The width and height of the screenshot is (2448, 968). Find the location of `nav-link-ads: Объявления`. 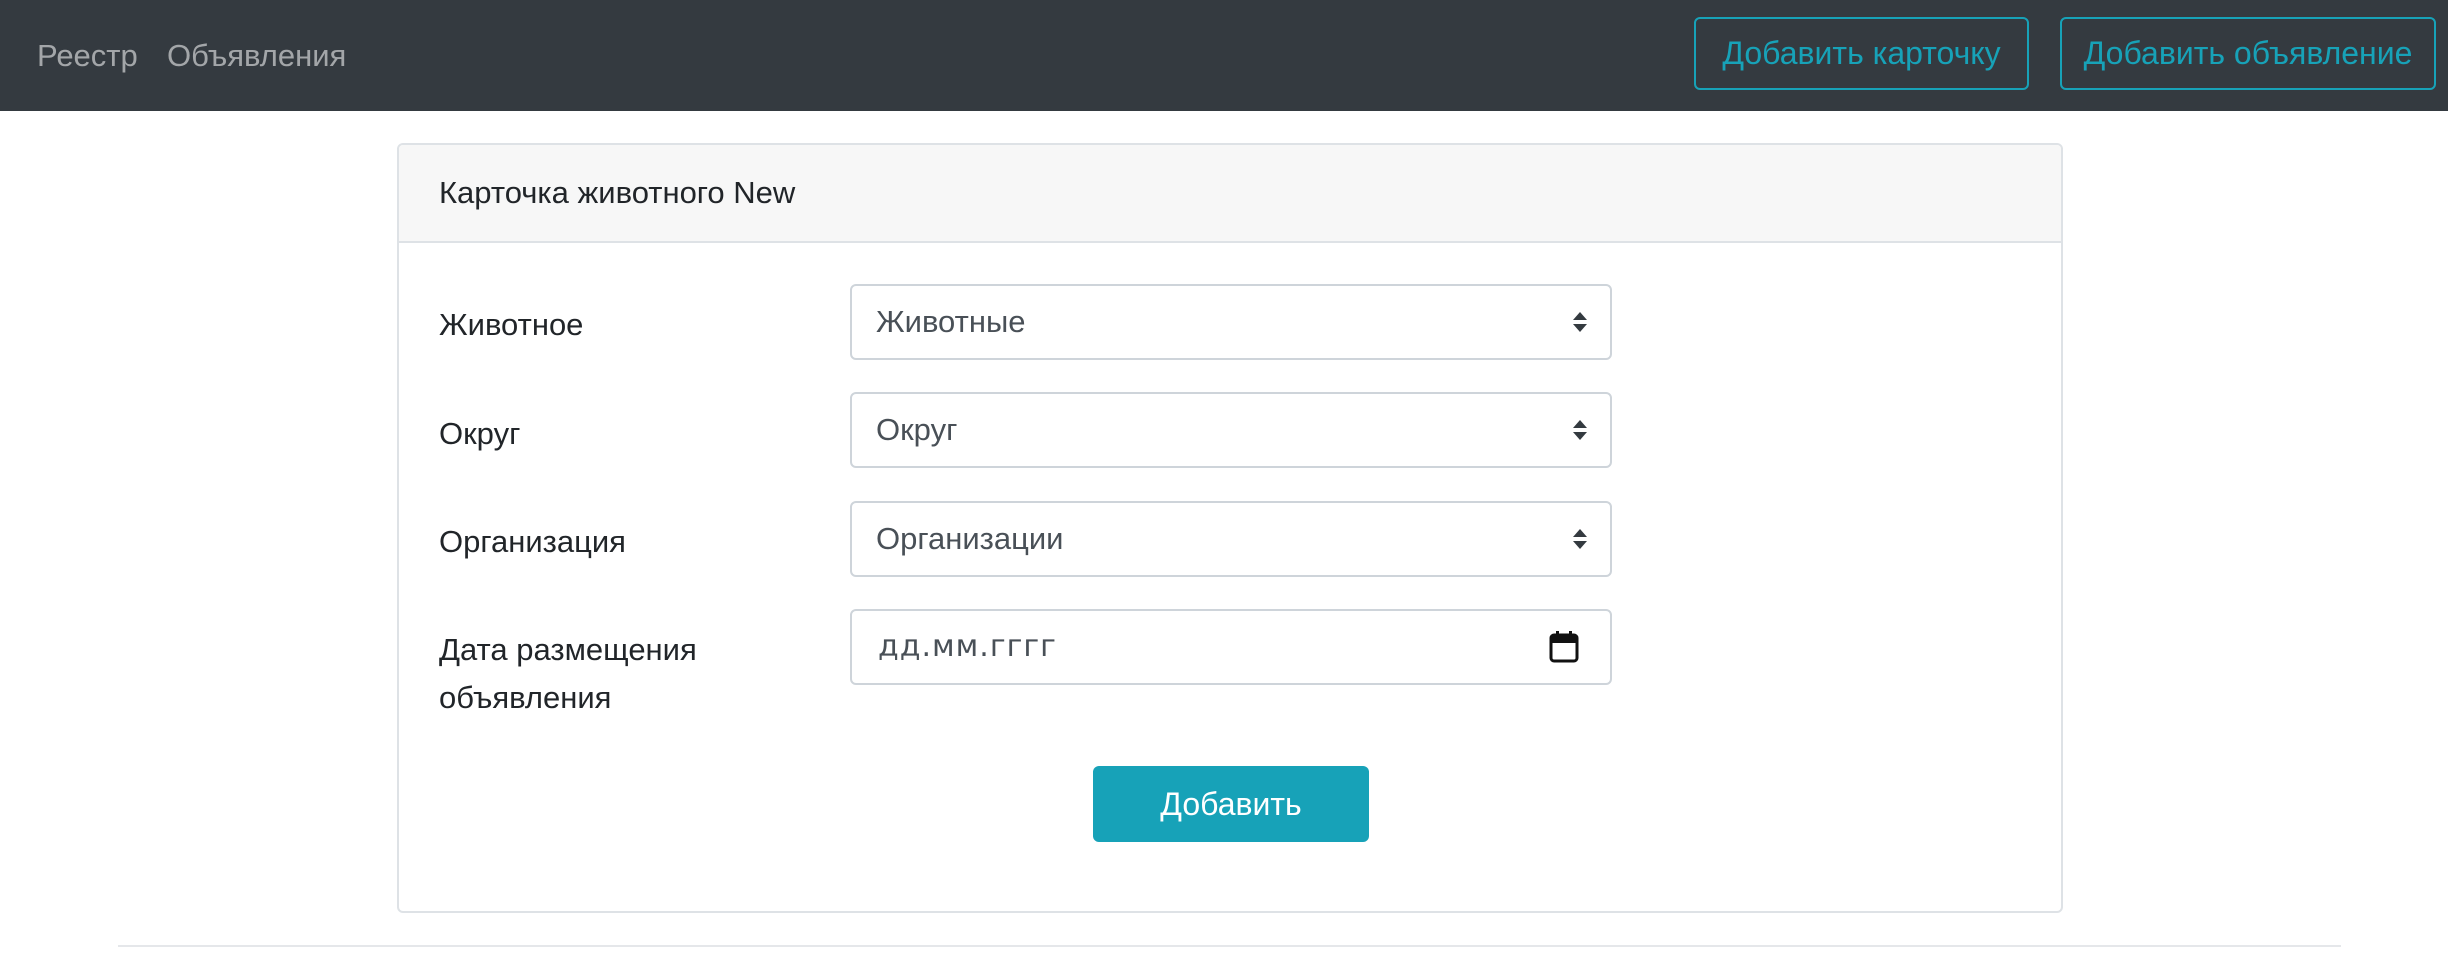

nav-link-ads: Объявления is located at coordinates (256, 55).